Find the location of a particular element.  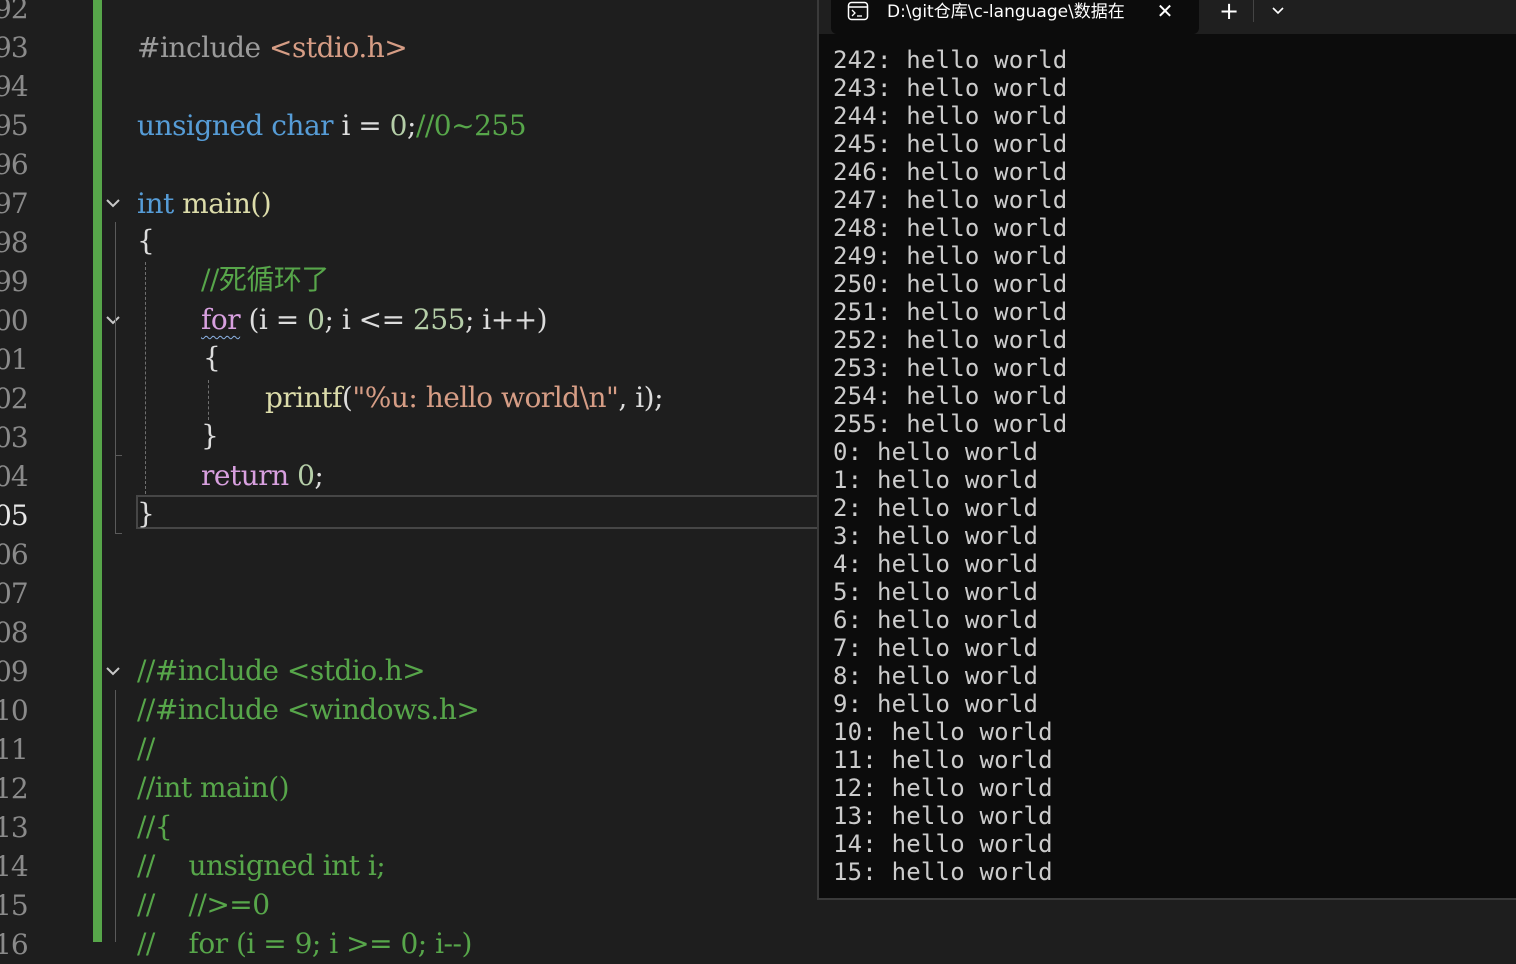

terminal-line: 254: hello world is located at coordinates (950, 396).